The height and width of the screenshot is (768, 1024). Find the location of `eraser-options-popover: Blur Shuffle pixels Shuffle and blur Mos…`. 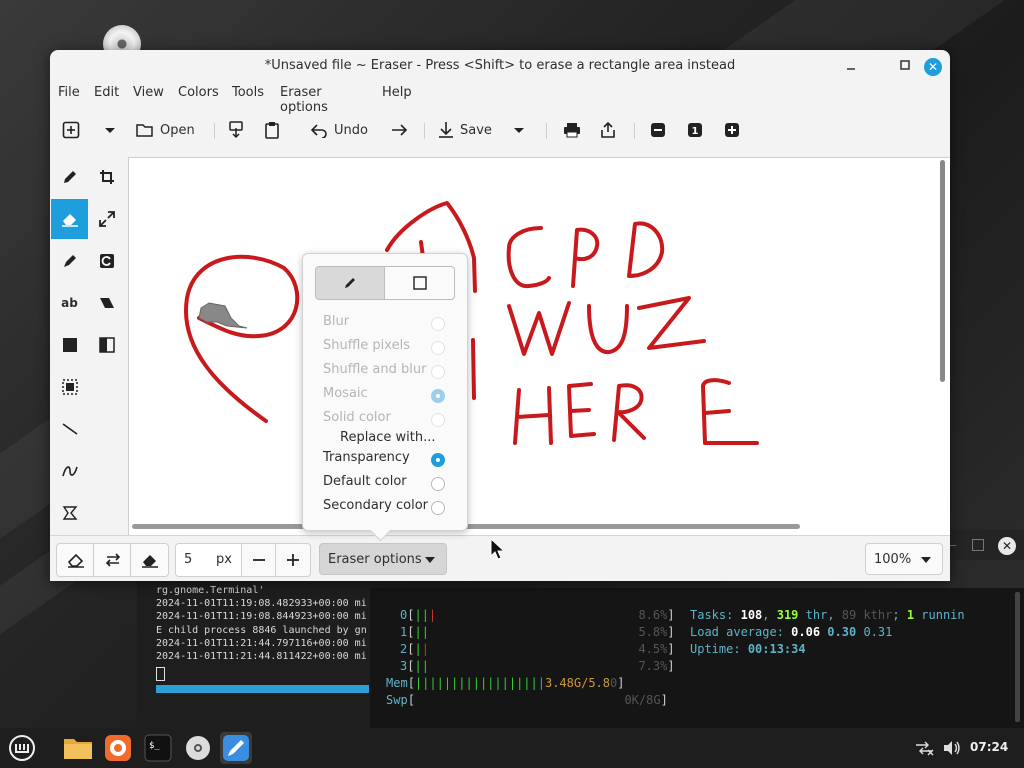

eraser-options-popover: Blur Shuffle pixels Shuffle and blur Mos… is located at coordinates (385, 397).